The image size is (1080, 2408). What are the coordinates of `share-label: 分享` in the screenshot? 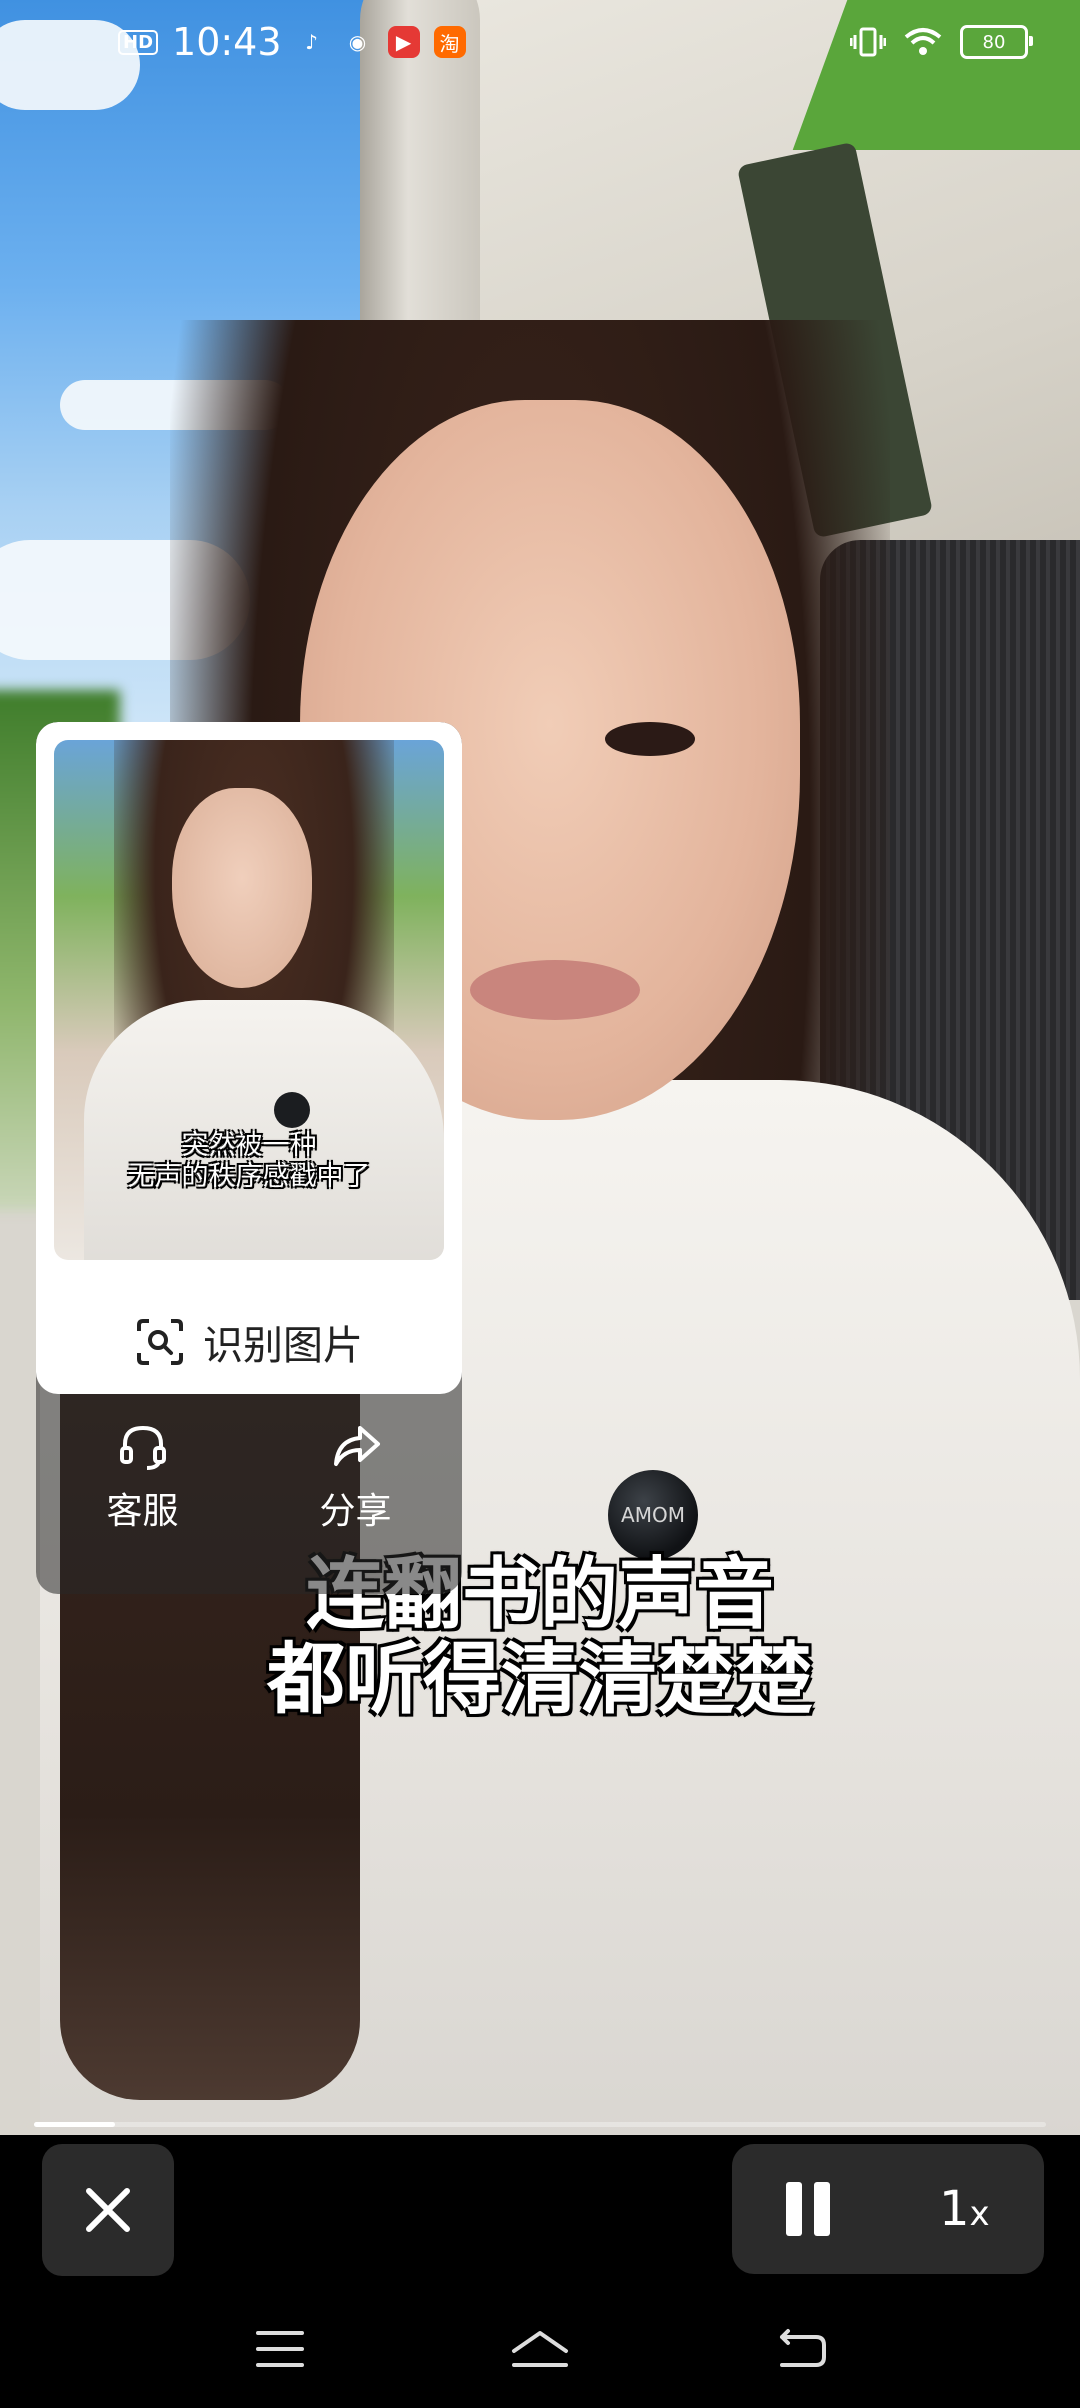 It's located at (355, 1511).